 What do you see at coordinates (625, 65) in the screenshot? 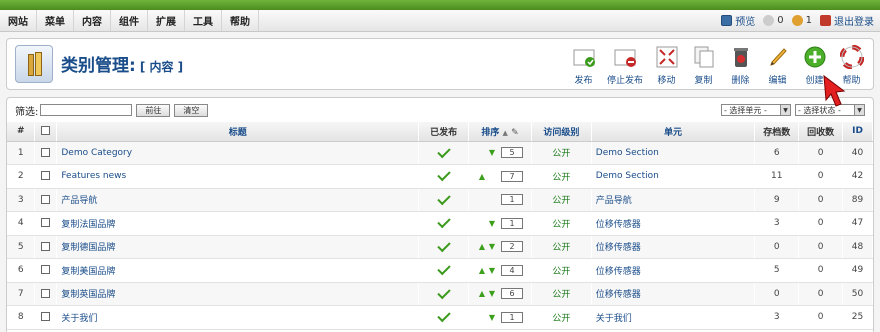
I see `unpublish-button: 停止发布` at bounding box center [625, 65].